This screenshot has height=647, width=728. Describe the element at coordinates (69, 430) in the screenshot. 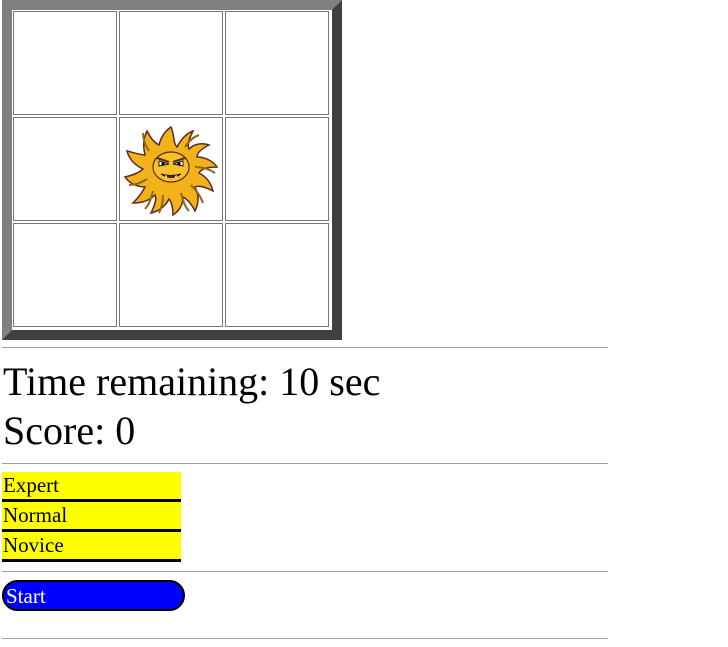

I see `score-display: Score: 0` at that location.